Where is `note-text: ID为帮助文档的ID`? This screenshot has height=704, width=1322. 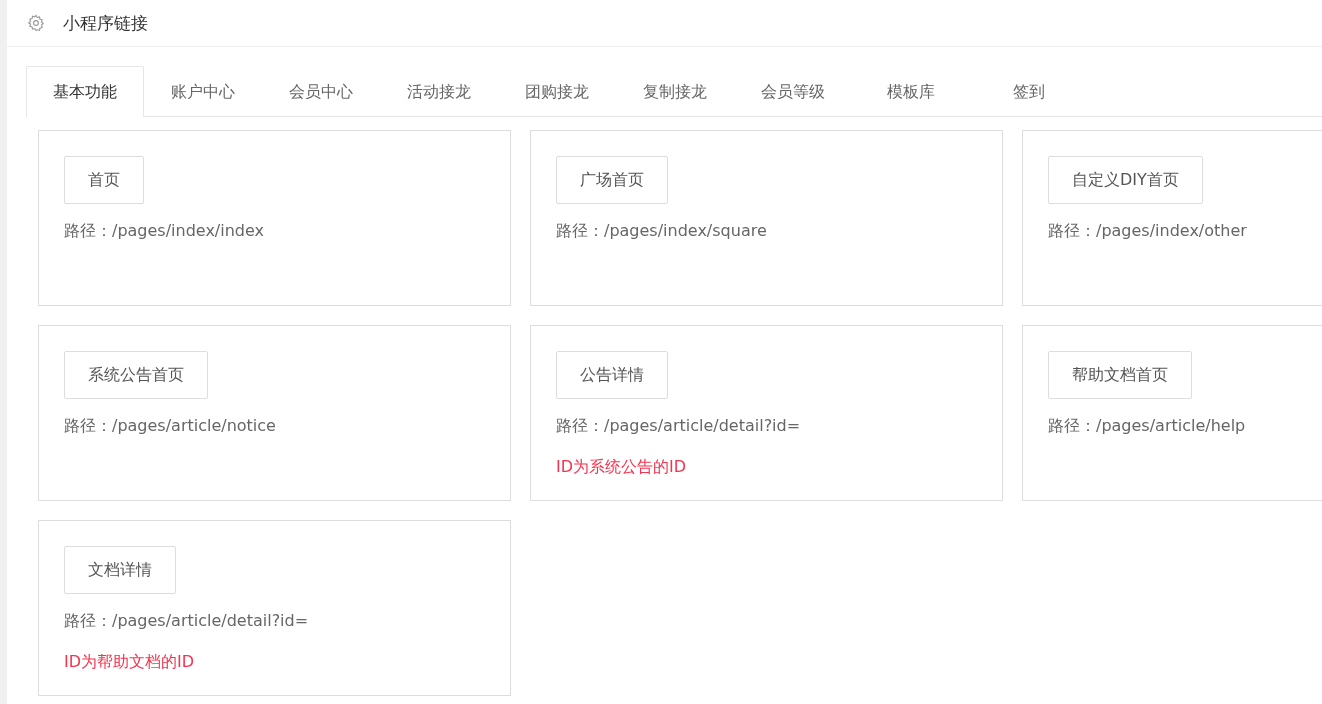
note-text: ID为帮助文档的ID is located at coordinates (130, 662).